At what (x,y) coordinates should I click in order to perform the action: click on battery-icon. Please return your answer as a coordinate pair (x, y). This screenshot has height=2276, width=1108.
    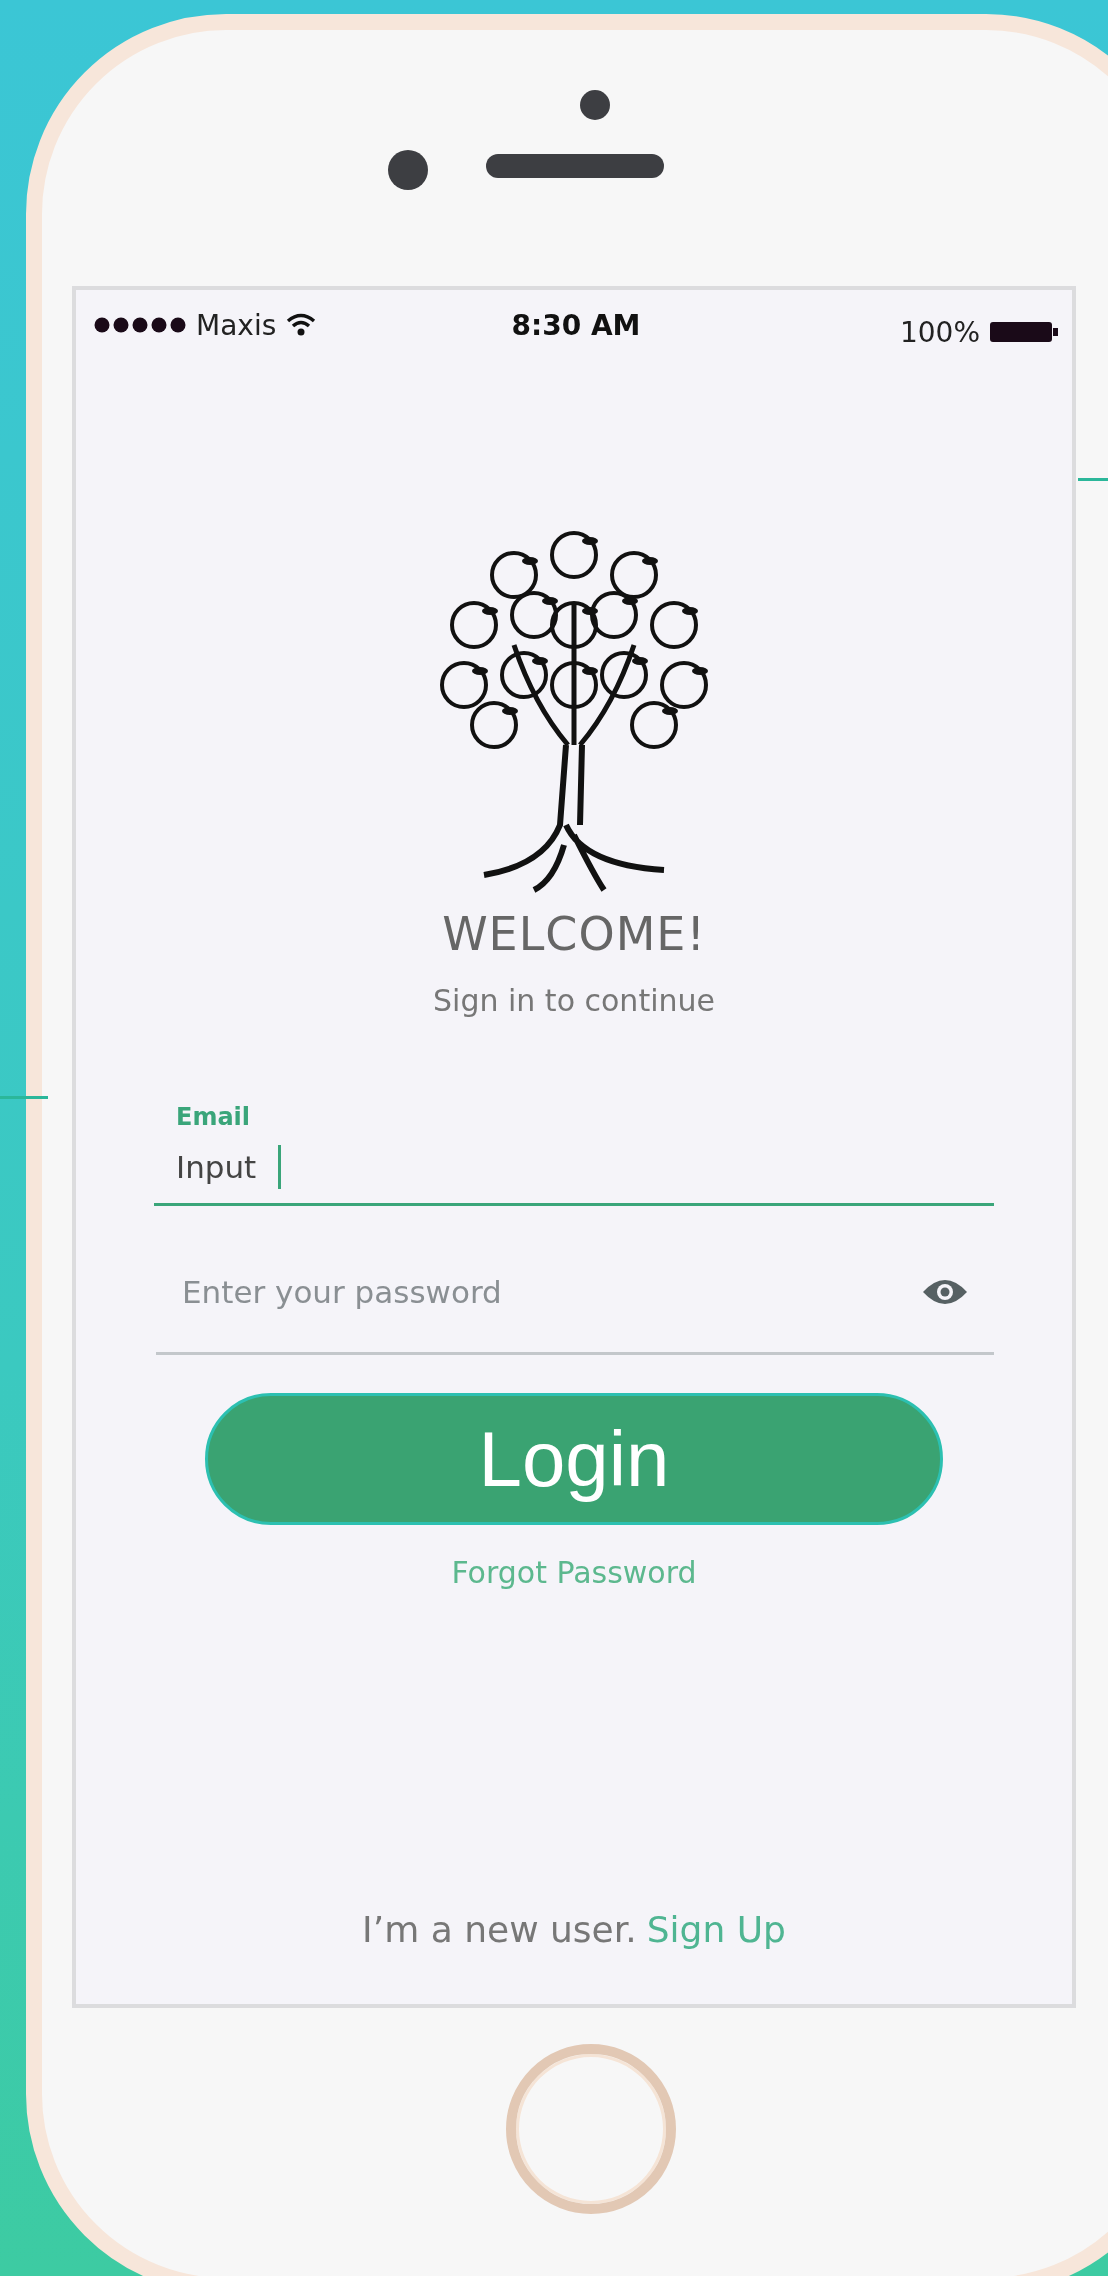
    Looking at the image, I should click on (1024, 332).